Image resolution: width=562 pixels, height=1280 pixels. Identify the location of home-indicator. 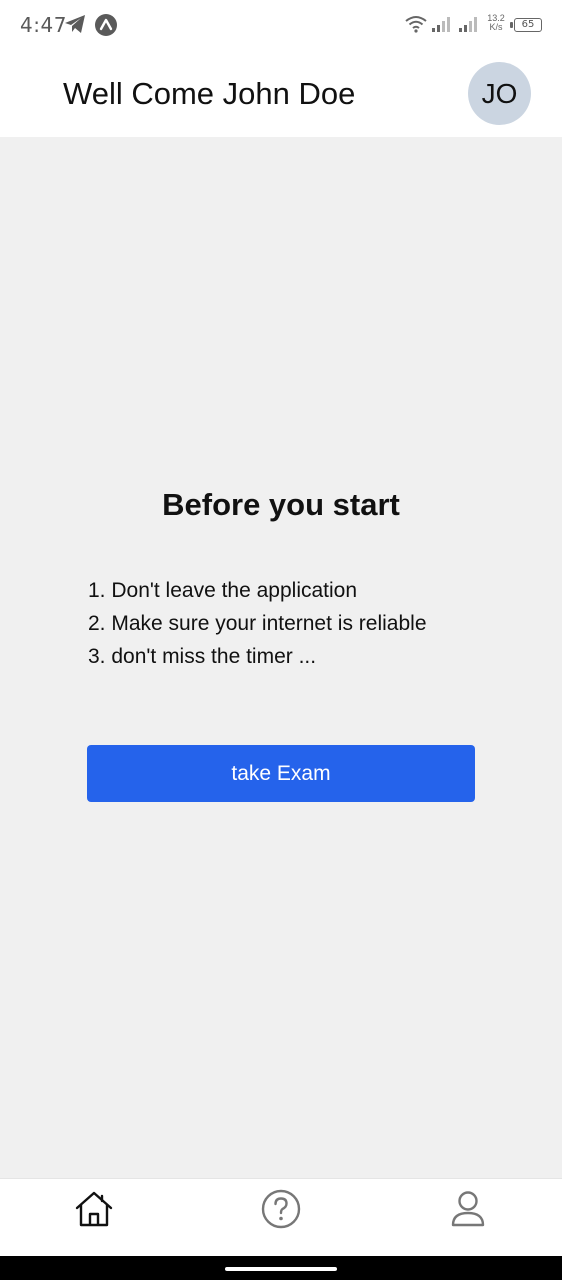
(281, 1269).